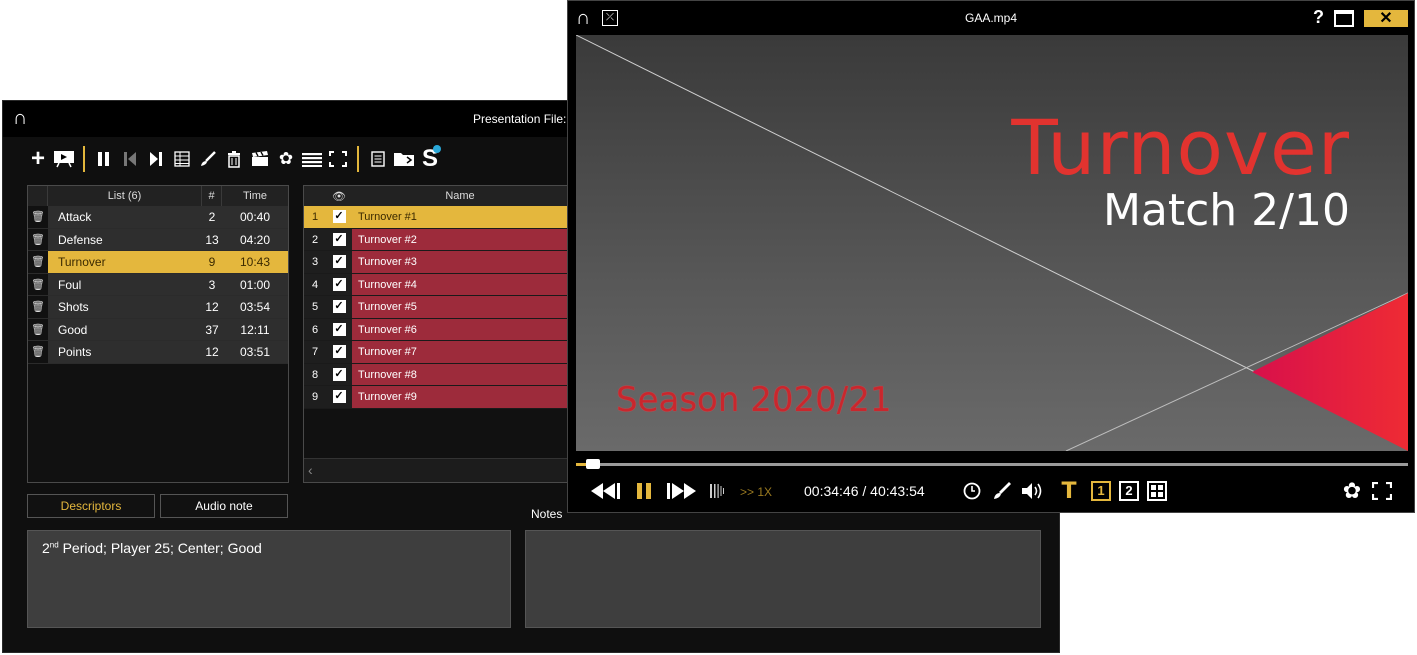  I want to click on clapper-icon, so click(260, 159).